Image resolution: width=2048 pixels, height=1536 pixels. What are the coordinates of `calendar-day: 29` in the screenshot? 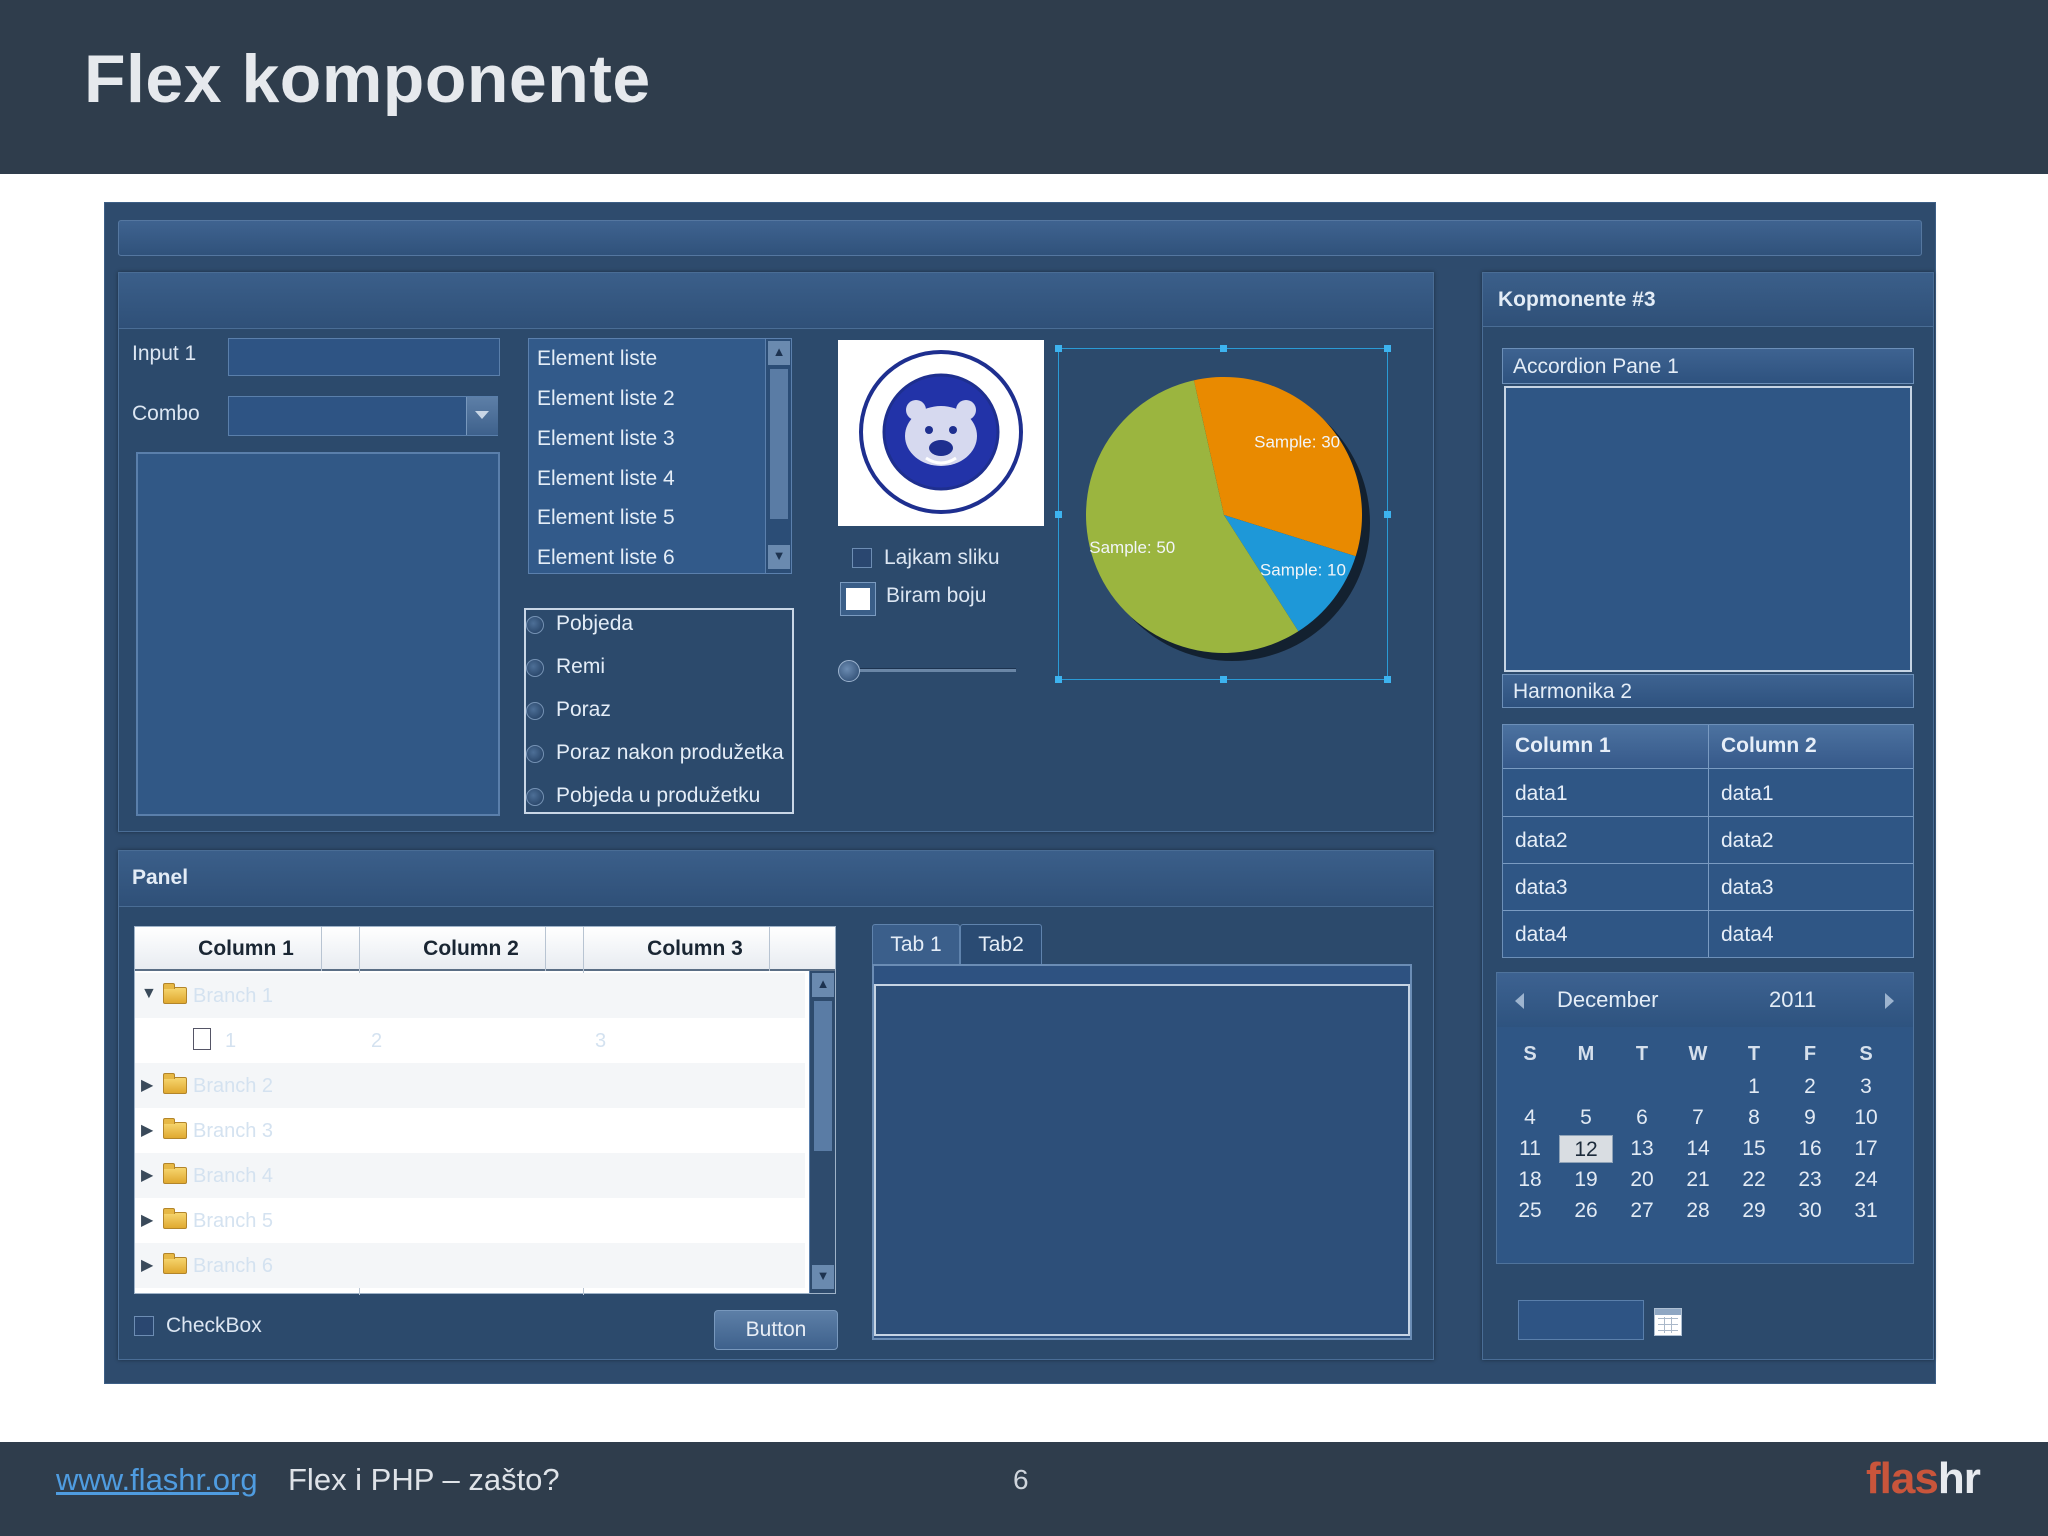 It's located at (1754, 1211).